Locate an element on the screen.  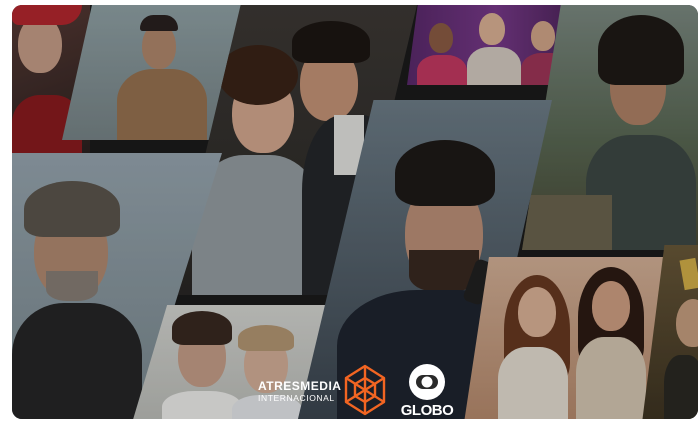
globo-sphere-icon is located at coordinates (427, 382).